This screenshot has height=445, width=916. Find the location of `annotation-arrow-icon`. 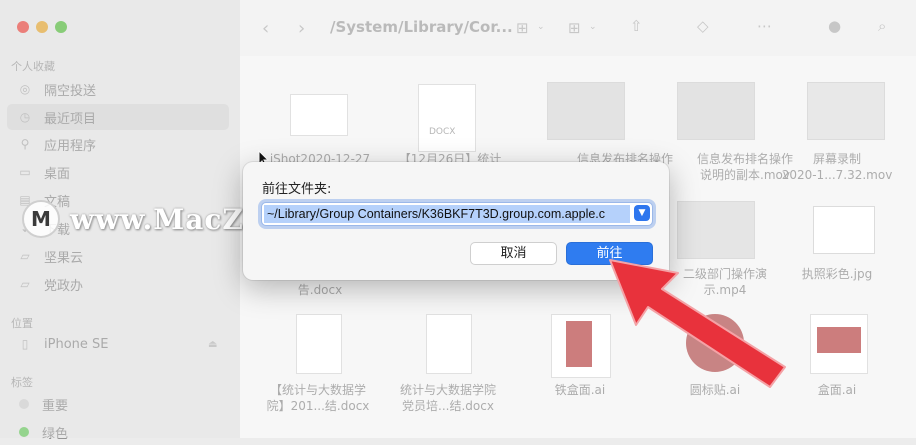

annotation-arrow-icon is located at coordinates (697, 323).